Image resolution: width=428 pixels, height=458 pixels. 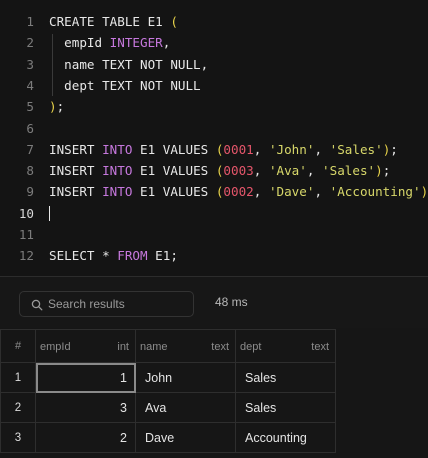 What do you see at coordinates (238, 192) in the screenshot?
I see `code-token: 0002` at bounding box center [238, 192].